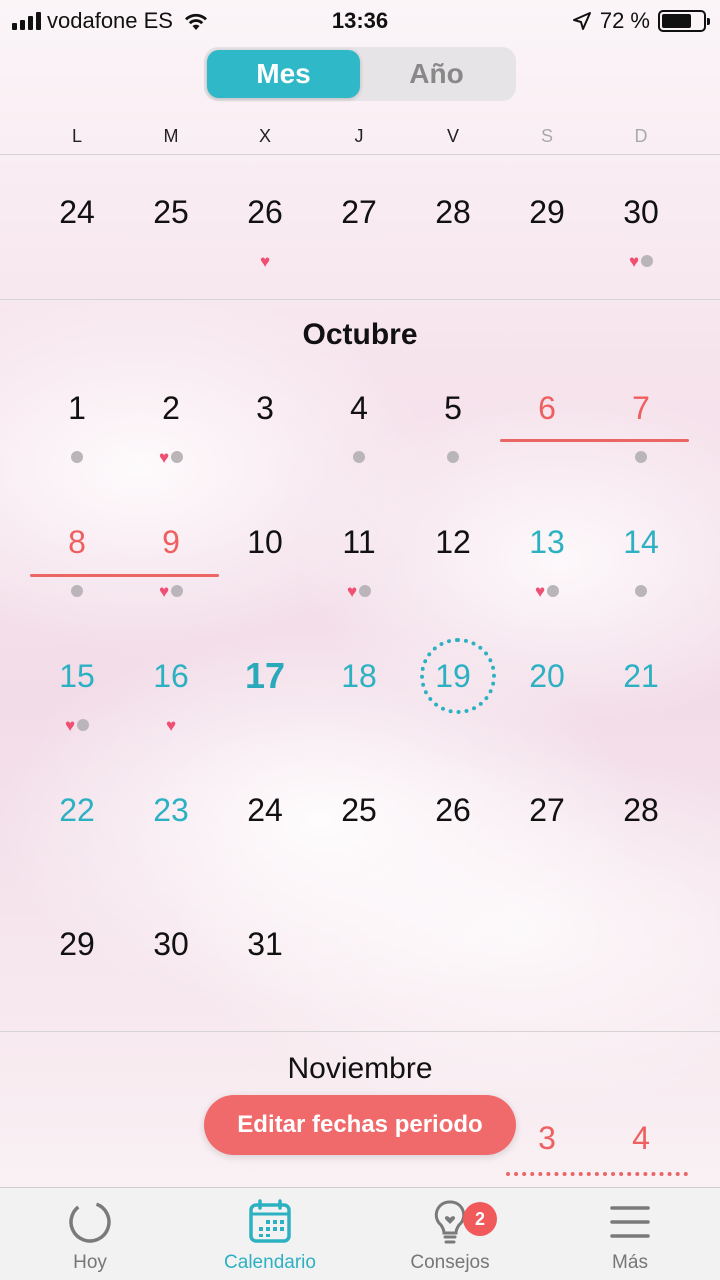 The width and height of the screenshot is (720, 1280). I want to click on tab-bar: Hoy Calendario 2 Consejos Más, so click(360, 1233).